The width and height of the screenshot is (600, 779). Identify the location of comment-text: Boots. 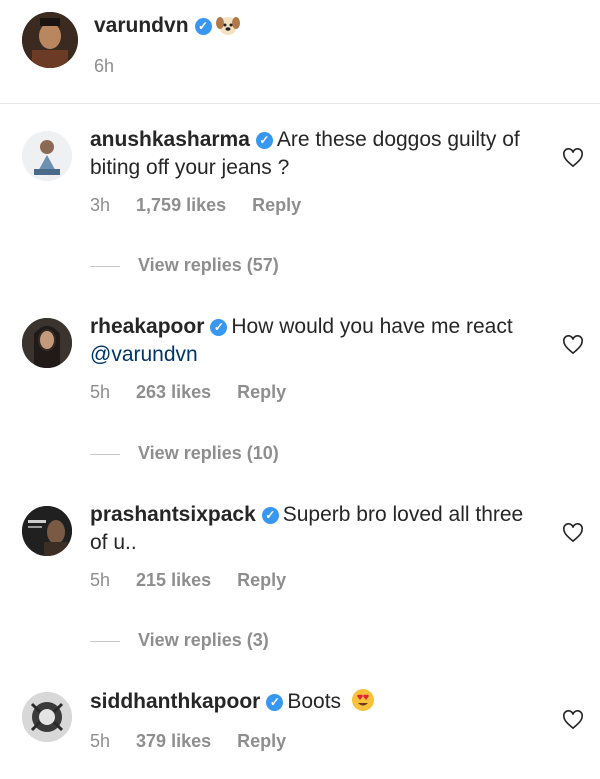
(314, 701).